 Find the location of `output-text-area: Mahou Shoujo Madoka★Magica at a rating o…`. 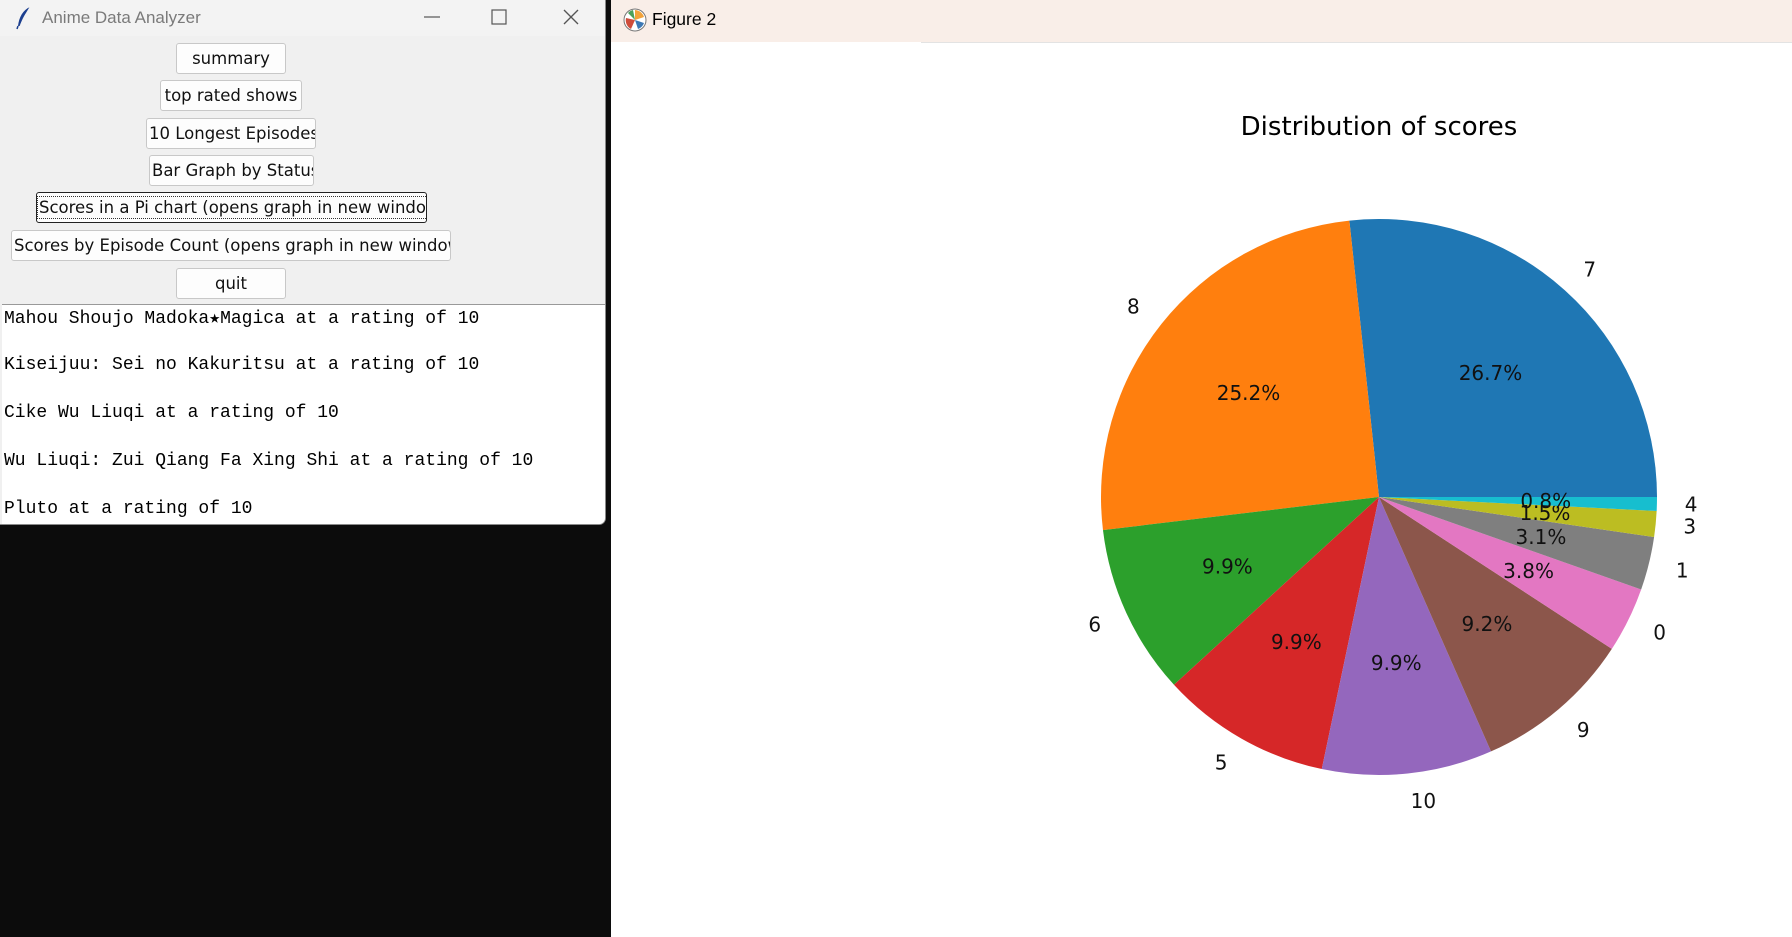

output-text-area: Mahou Shoujo Madoka★Magica at a rating o… is located at coordinates (303, 414).